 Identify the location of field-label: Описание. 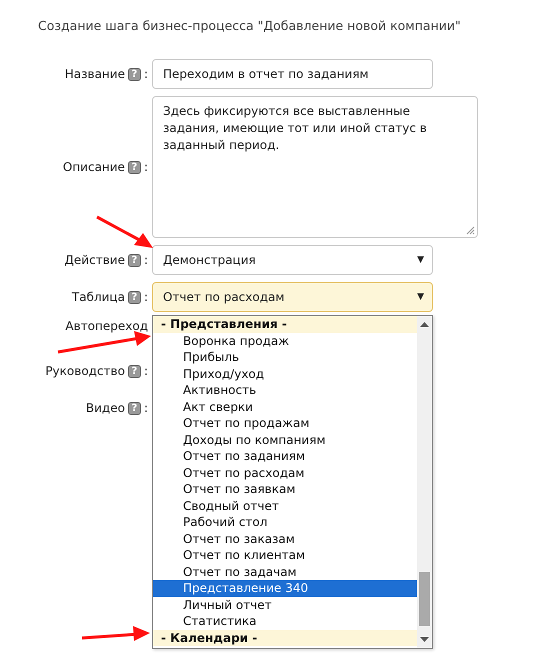
(93, 167).